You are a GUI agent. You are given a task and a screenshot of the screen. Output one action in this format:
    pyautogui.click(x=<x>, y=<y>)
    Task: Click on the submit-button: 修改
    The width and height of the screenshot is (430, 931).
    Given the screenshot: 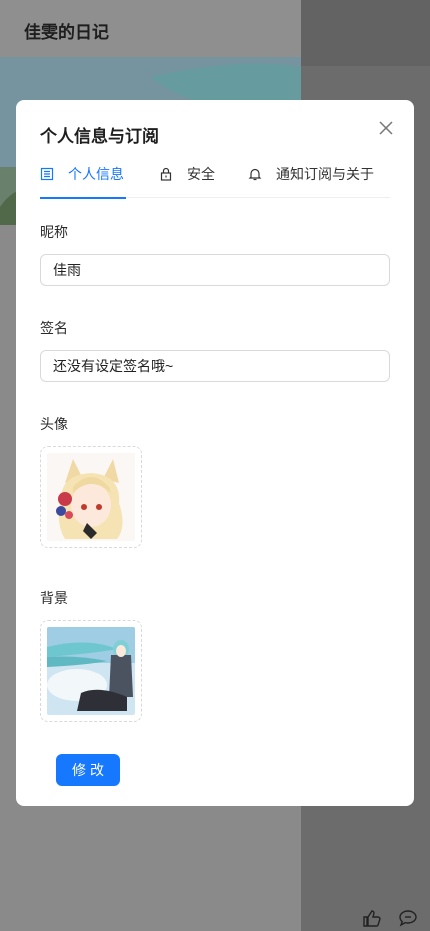 What is the action you would take?
    pyautogui.click(x=88, y=770)
    